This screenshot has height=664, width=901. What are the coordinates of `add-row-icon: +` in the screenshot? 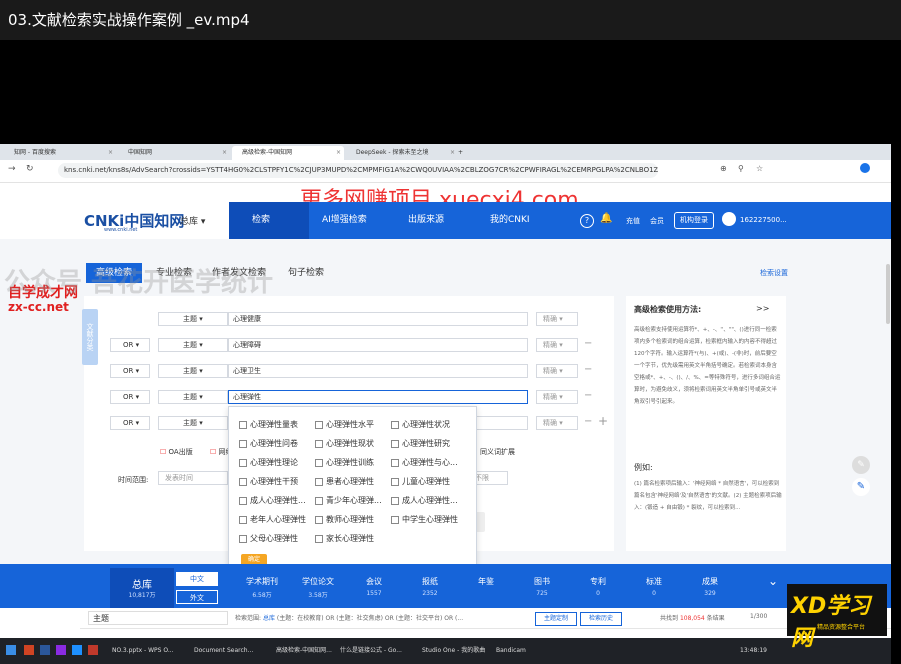 It's located at (603, 421).